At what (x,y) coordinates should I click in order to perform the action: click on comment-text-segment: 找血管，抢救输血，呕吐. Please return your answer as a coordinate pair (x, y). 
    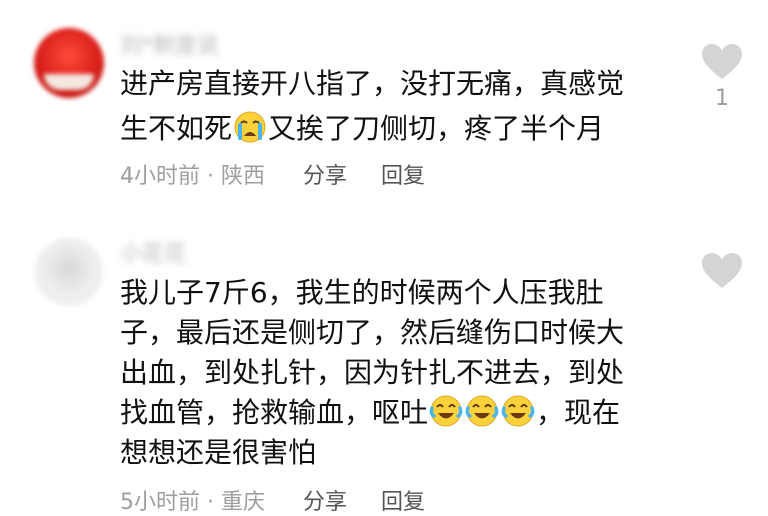
    Looking at the image, I should click on (274, 412).